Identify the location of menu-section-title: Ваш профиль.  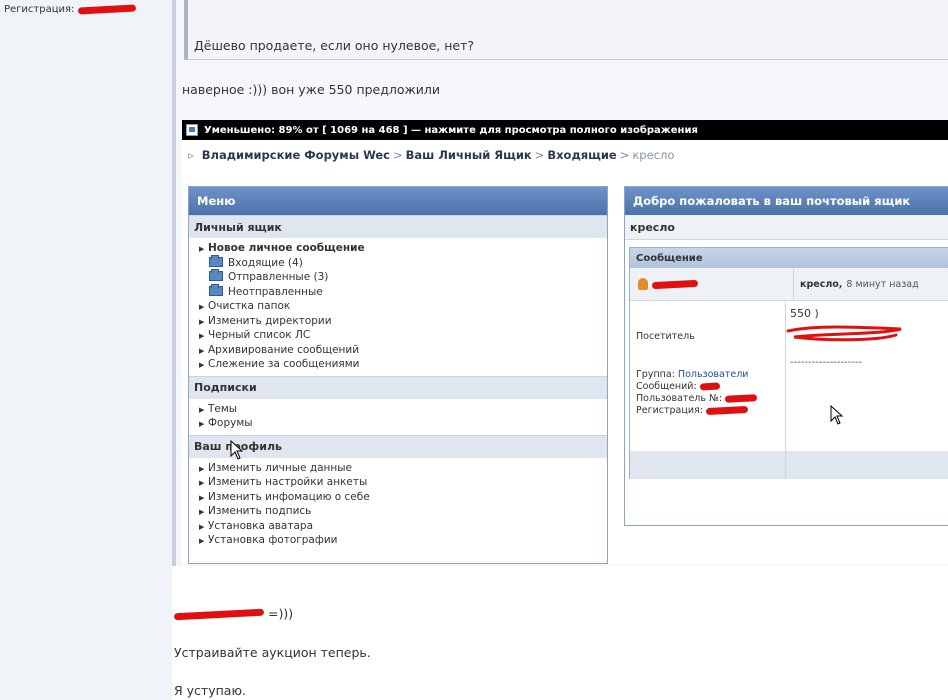
(398, 446).